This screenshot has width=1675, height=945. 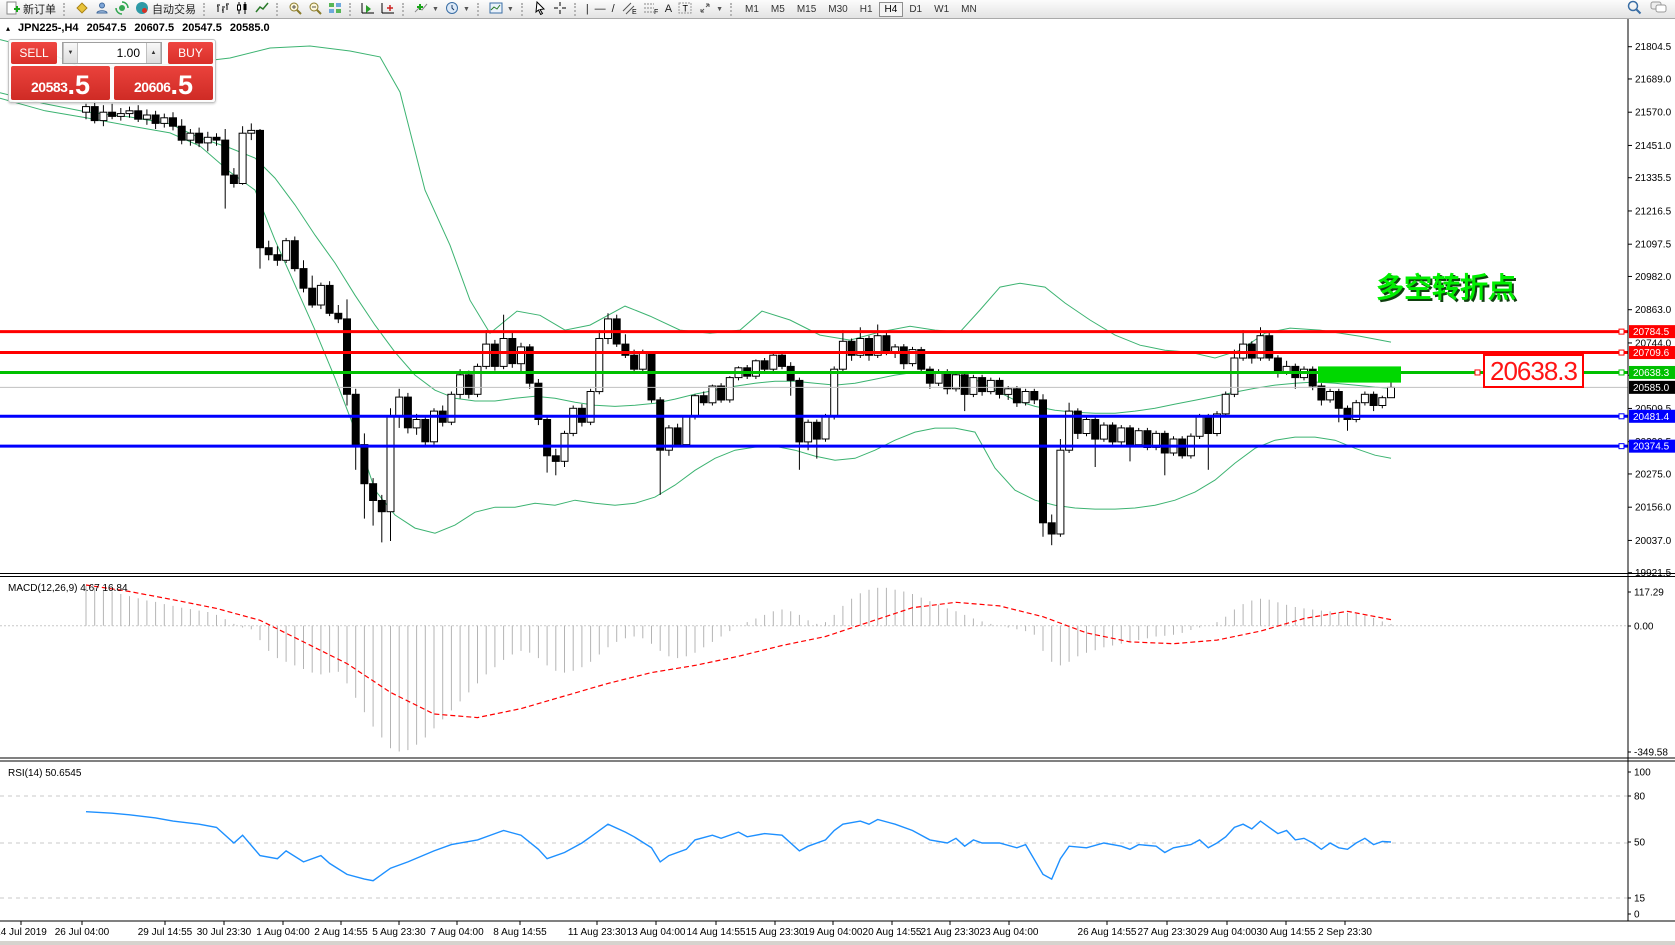 I want to click on rsi-axis-label: 0, so click(x=1637, y=915).